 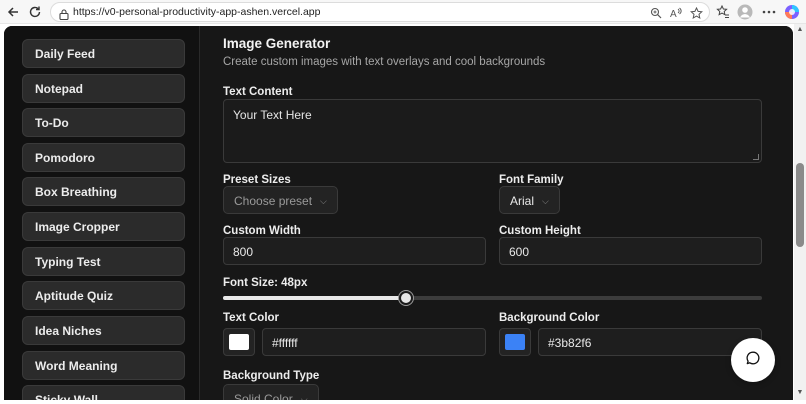 I want to click on text-color-swatch, so click(x=239, y=342).